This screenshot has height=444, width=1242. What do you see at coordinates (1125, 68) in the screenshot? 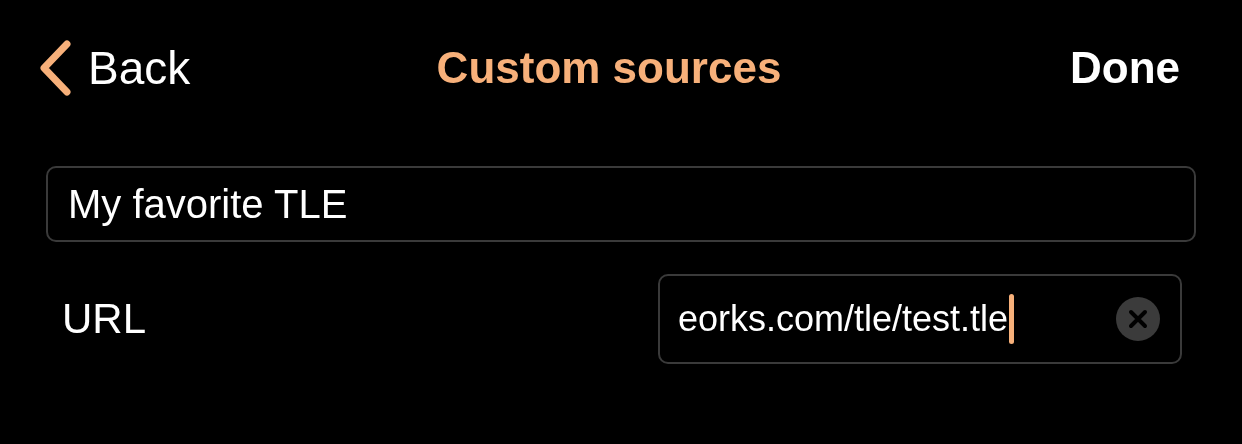
I see `done-button: Done` at bounding box center [1125, 68].